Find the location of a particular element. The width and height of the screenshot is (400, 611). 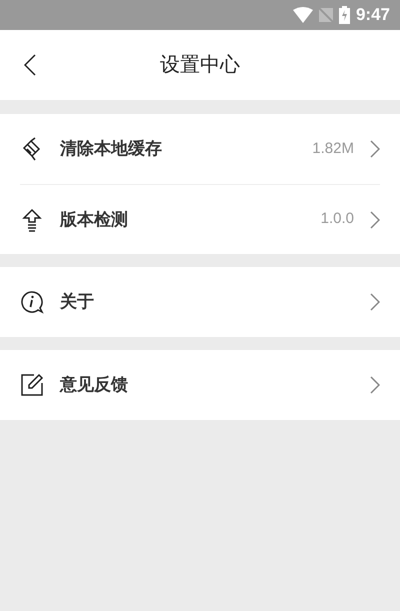

wifi-icon is located at coordinates (302, 15).